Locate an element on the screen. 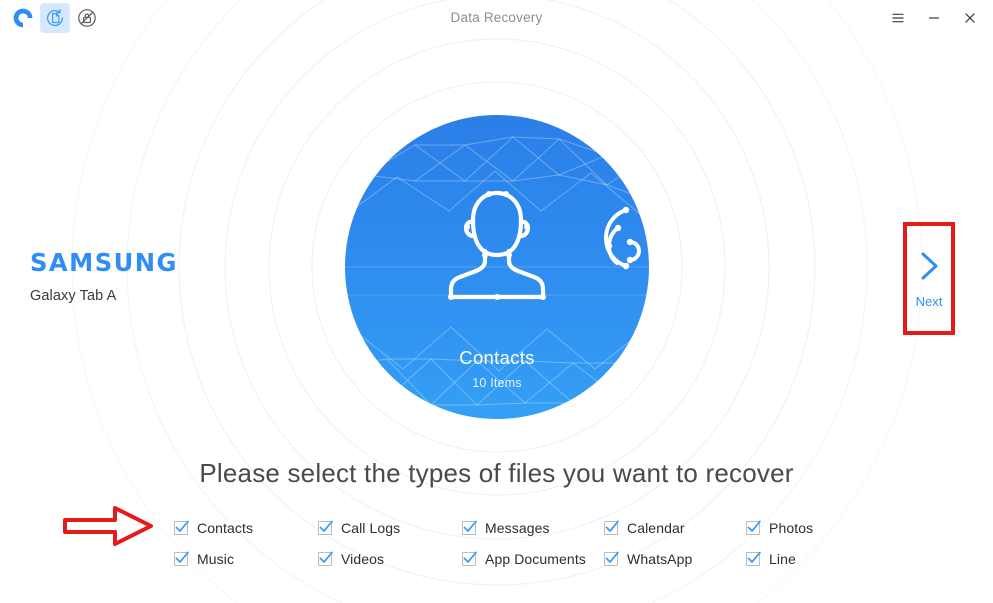 The height and width of the screenshot is (603, 993). file-type-grid: Contacts Call Logs Messages Calendar Pho is located at coordinates (569, 543).